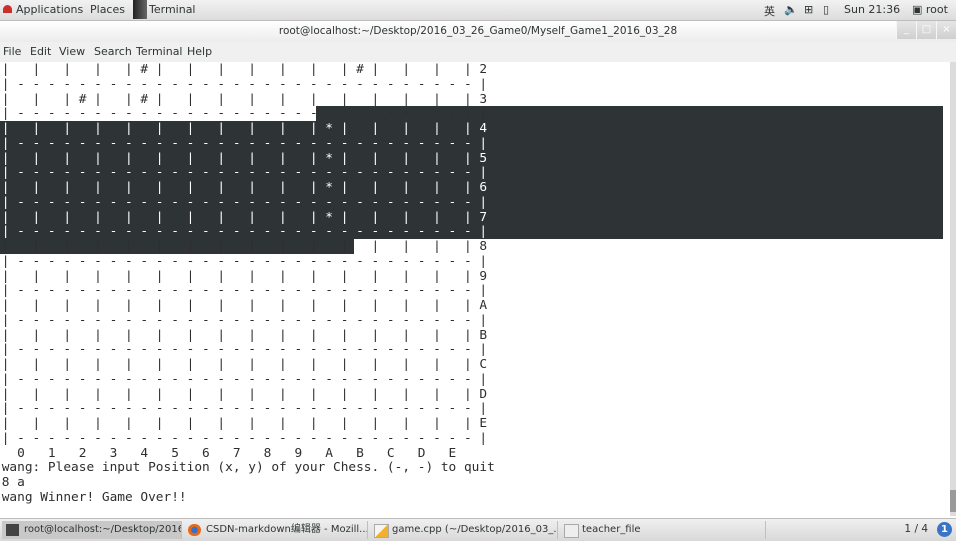 This screenshot has width=956, height=541. Describe the element at coordinates (113, 51) in the screenshot. I see `menu-search: Search` at that location.